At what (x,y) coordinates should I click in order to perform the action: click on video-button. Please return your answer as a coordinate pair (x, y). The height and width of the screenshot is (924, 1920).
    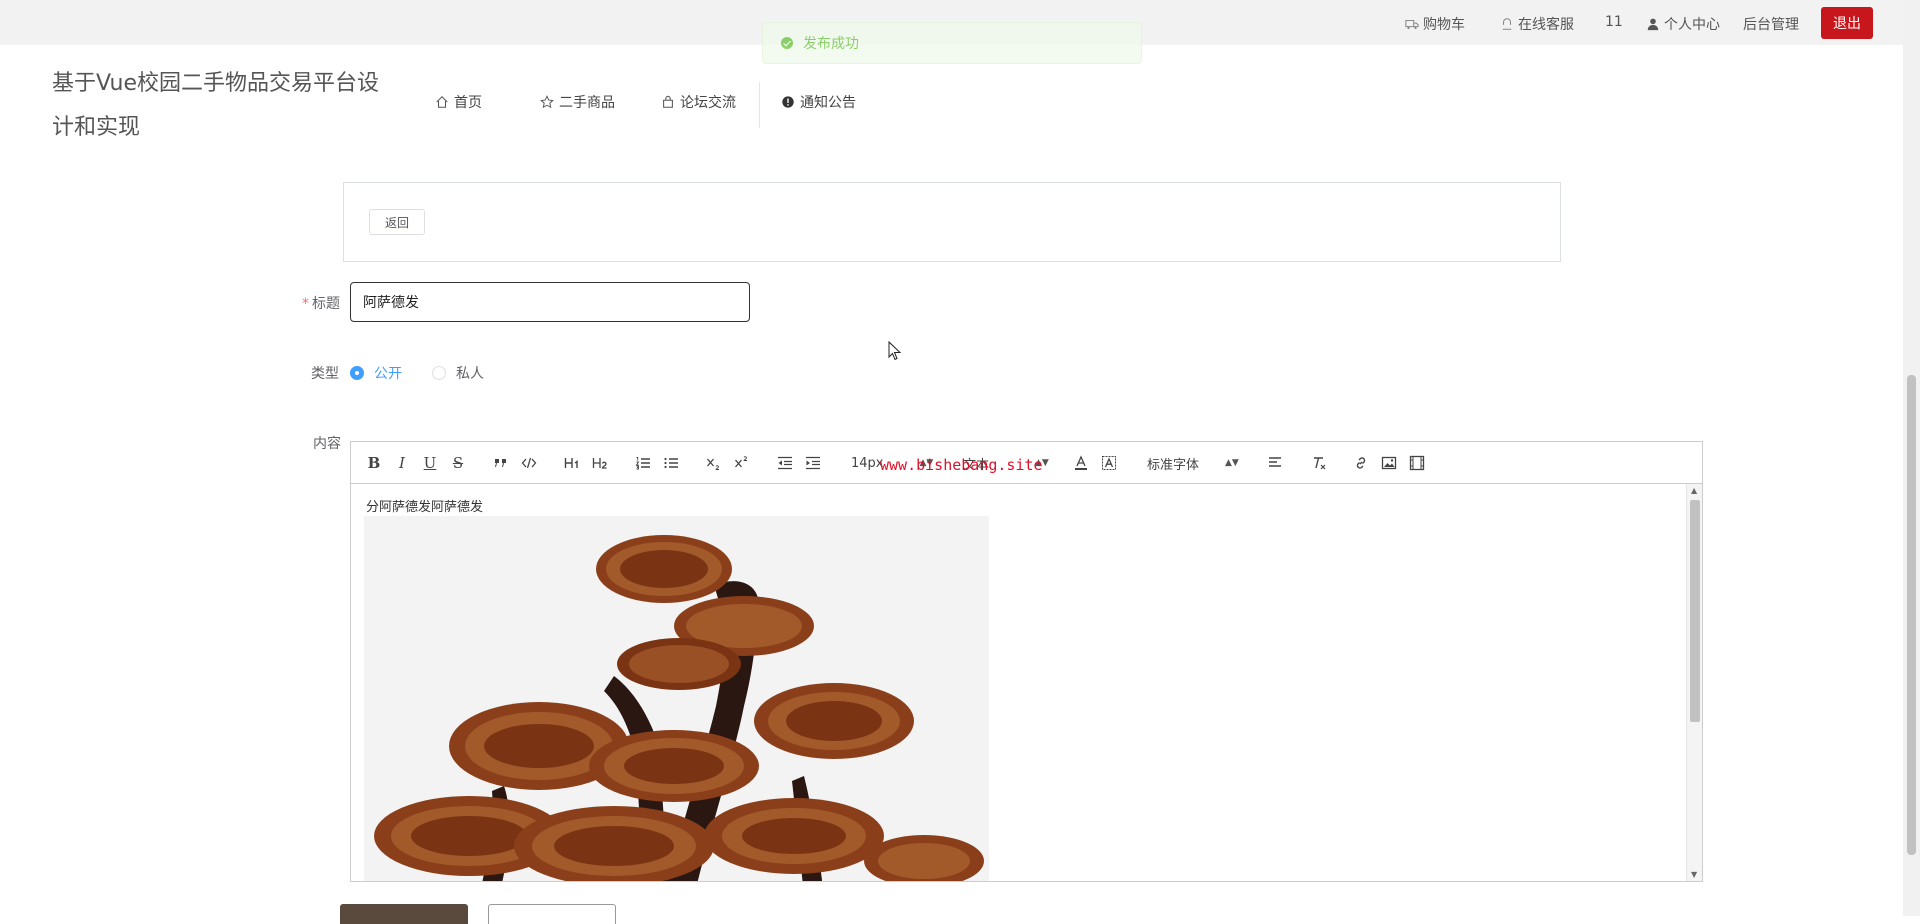
    Looking at the image, I should click on (1417, 463).